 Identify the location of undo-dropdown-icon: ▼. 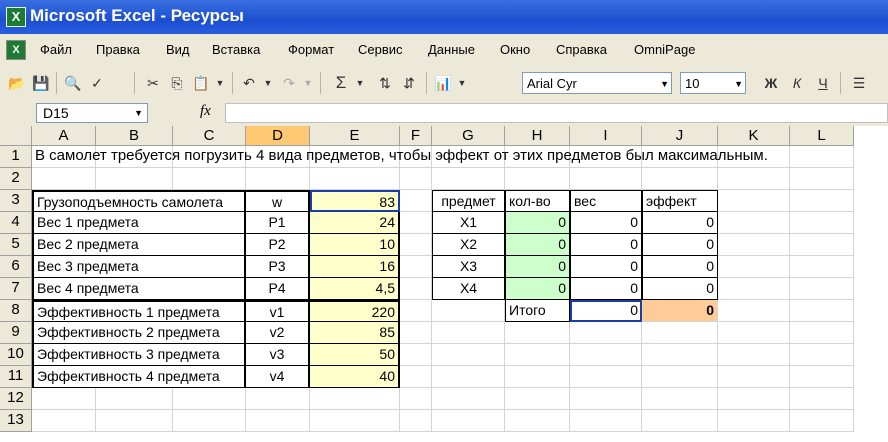
(268, 83).